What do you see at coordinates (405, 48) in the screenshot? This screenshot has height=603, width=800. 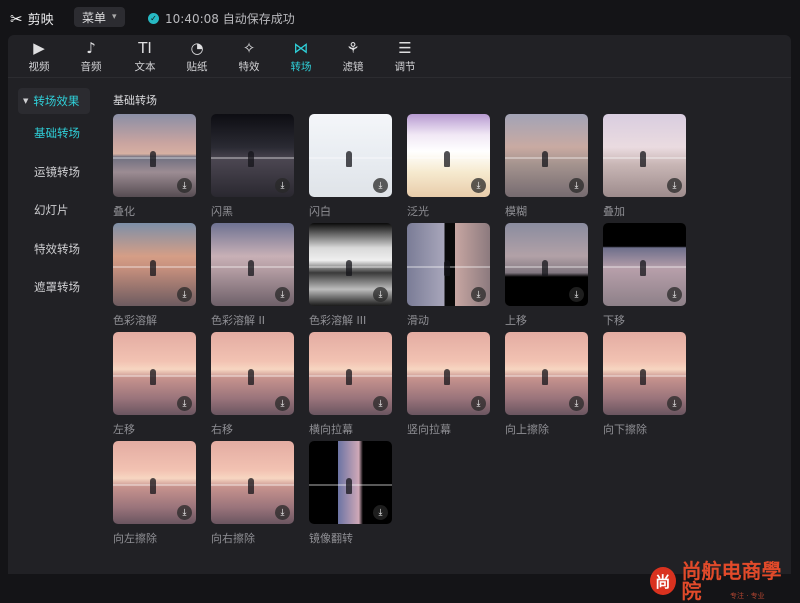 I see `adjust-icon: ☰` at bounding box center [405, 48].